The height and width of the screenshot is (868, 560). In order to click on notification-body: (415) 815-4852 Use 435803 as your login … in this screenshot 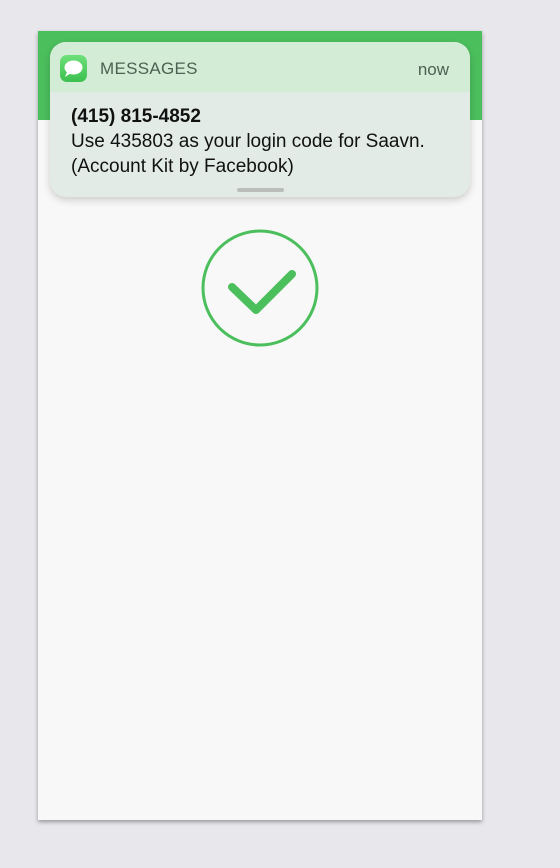, I will do `click(260, 135)`.